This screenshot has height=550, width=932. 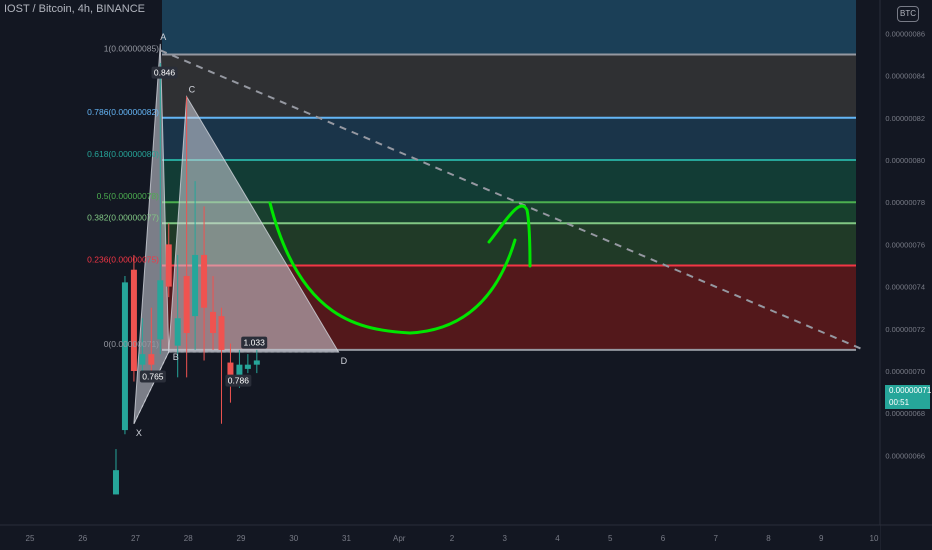 I want to click on fib-level-label: 0.786(0.00000082), so click(x=123, y=112).